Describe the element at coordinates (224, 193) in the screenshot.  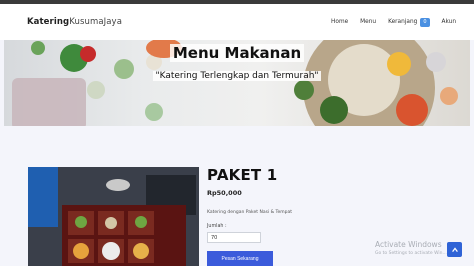
I see `product-price: Rp50,000` at that location.